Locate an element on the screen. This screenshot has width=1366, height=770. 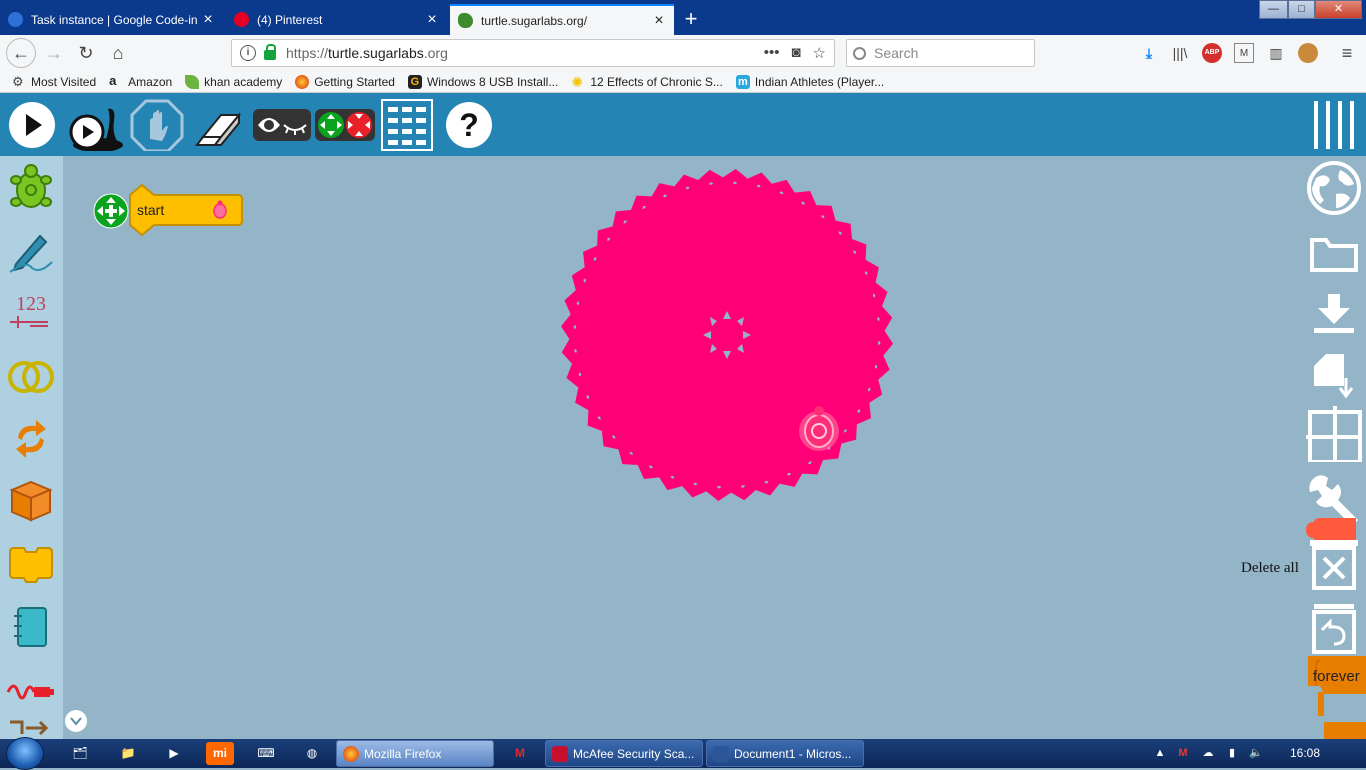
url-bar: i https://turtle.sugarlabs.org ••• ◙ ☆ is located at coordinates (533, 53).